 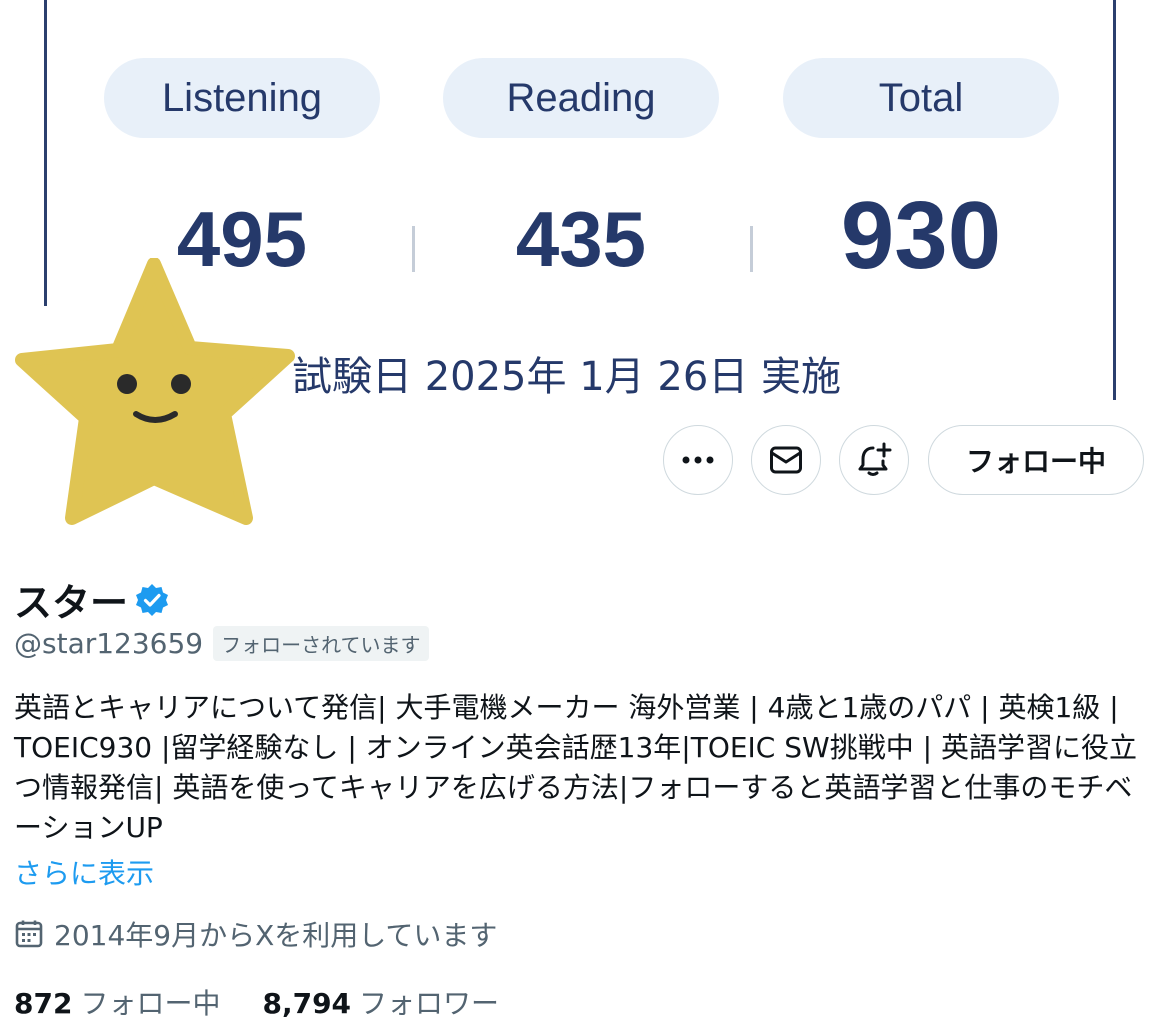 I want to click on message-button, so click(x=786, y=460).